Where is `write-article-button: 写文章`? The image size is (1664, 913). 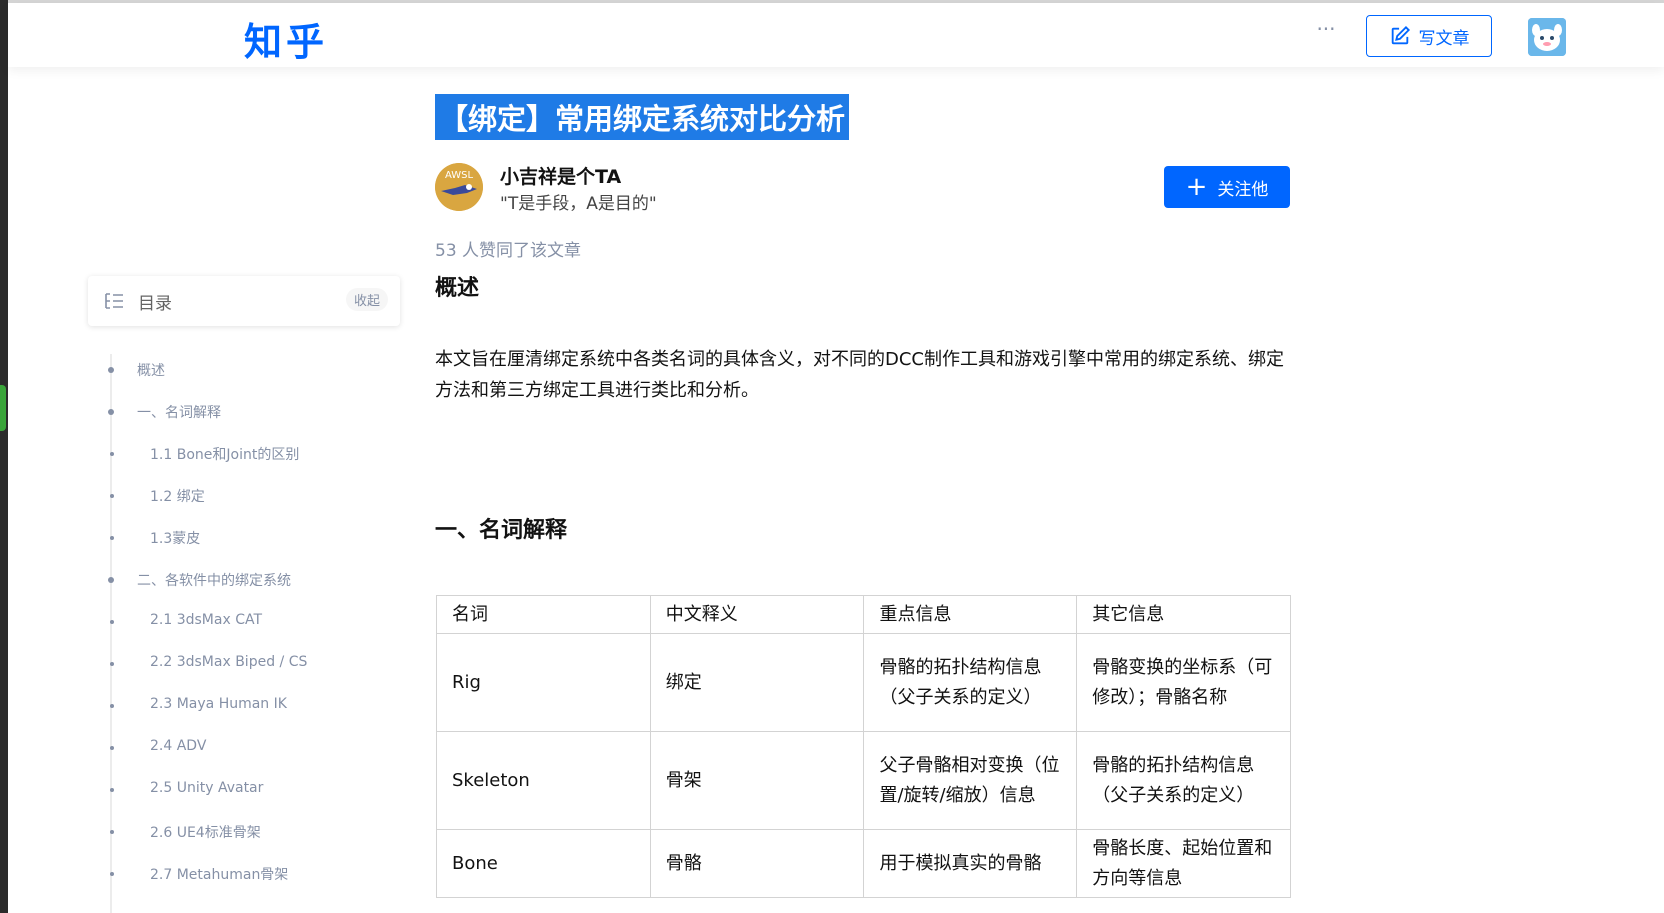
write-article-button: 写文章 is located at coordinates (1429, 36).